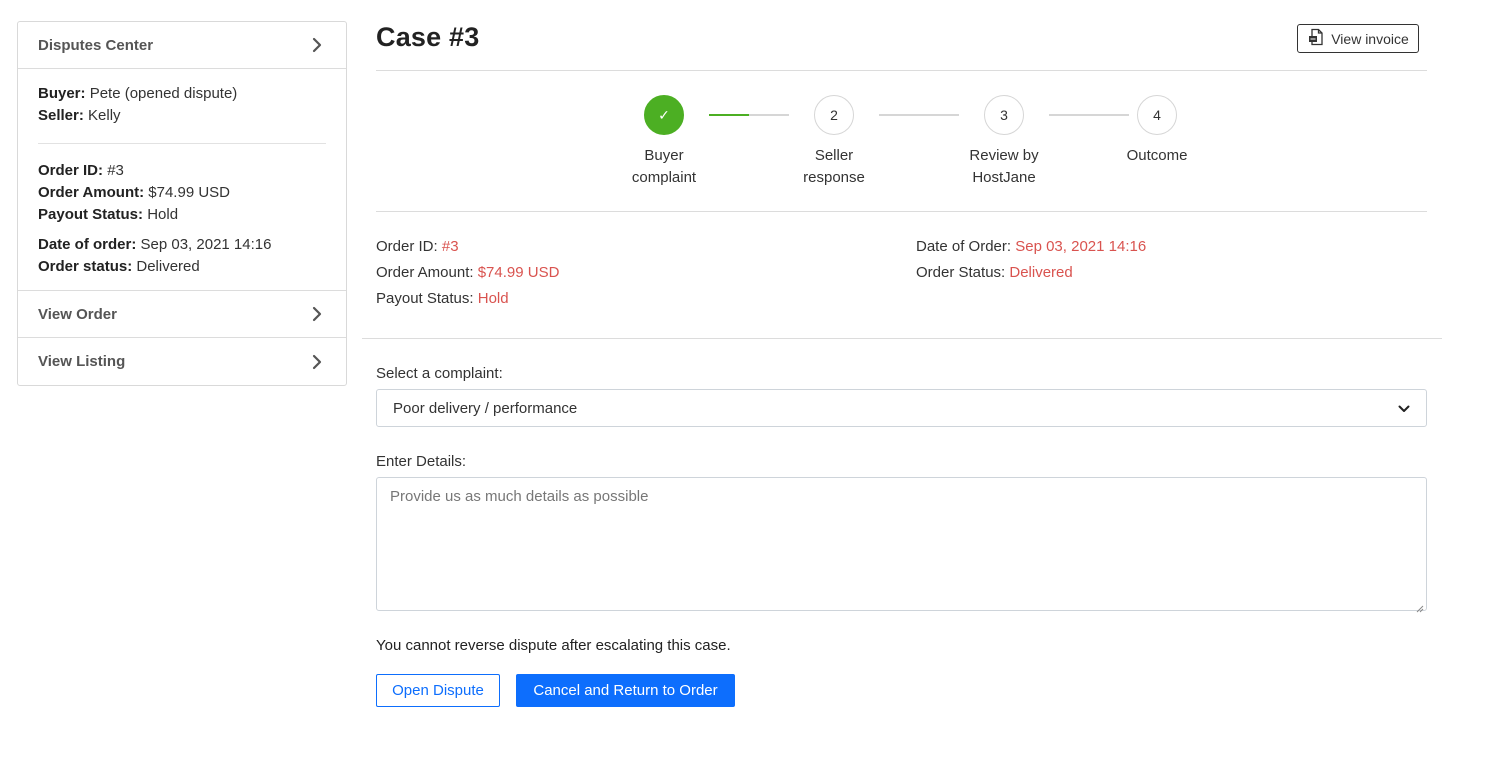 Image resolution: width=1494 pixels, height=764 pixels. What do you see at coordinates (901, 545) in the screenshot?
I see `details-textarea: Provide us as much details as possible` at bounding box center [901, 545].